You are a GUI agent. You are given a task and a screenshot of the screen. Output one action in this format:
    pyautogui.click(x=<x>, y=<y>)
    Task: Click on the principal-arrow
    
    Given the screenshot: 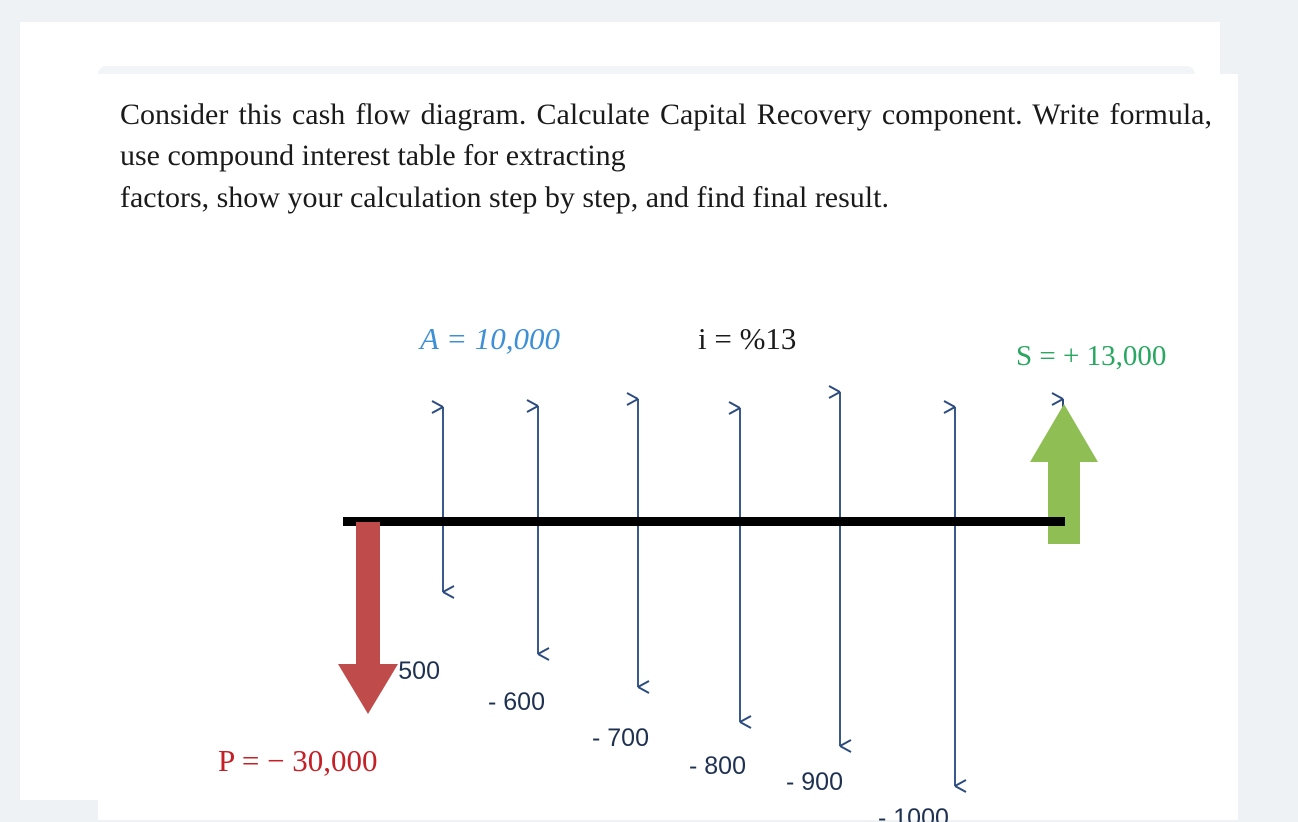 What is the action you would take?
    pyautogui.click(x=368, y=618)
    